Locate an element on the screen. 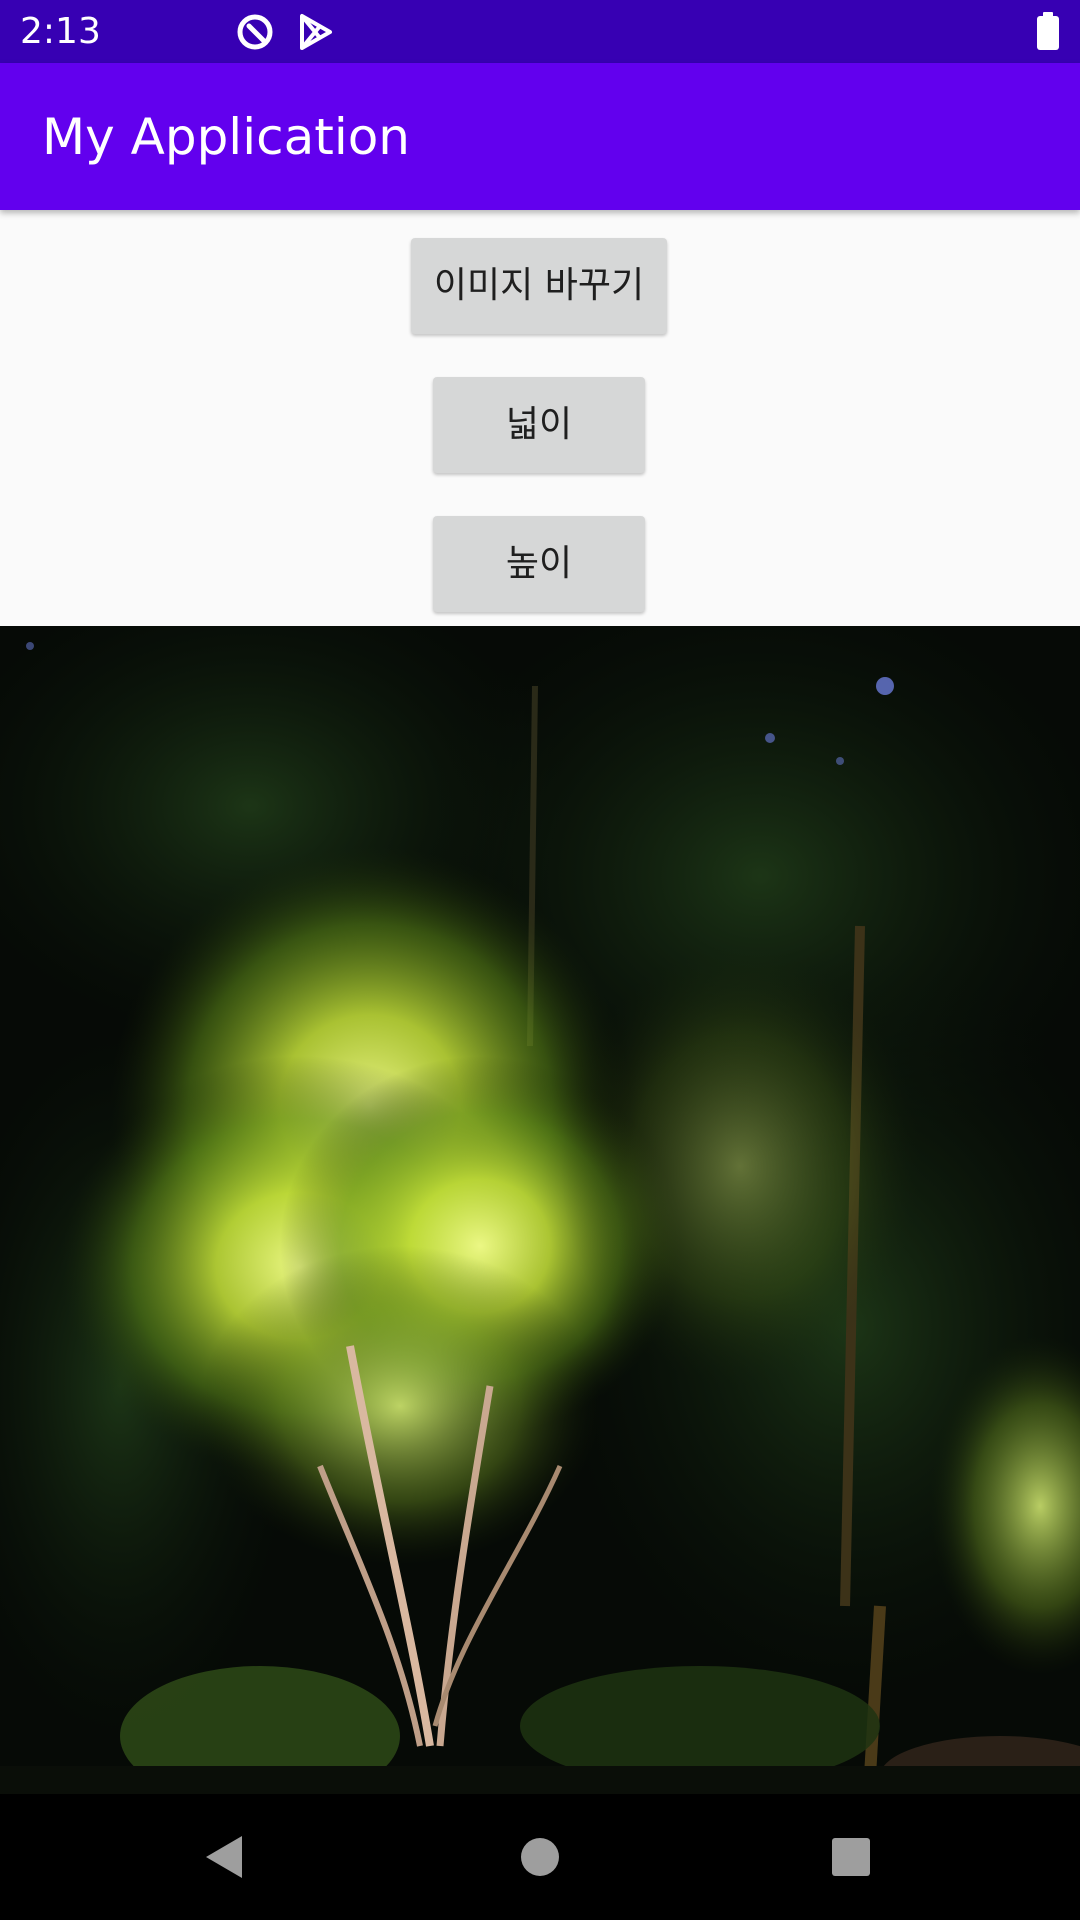 The image size is (1080, 1920). home-icon is located at coordinates (540, 1857).